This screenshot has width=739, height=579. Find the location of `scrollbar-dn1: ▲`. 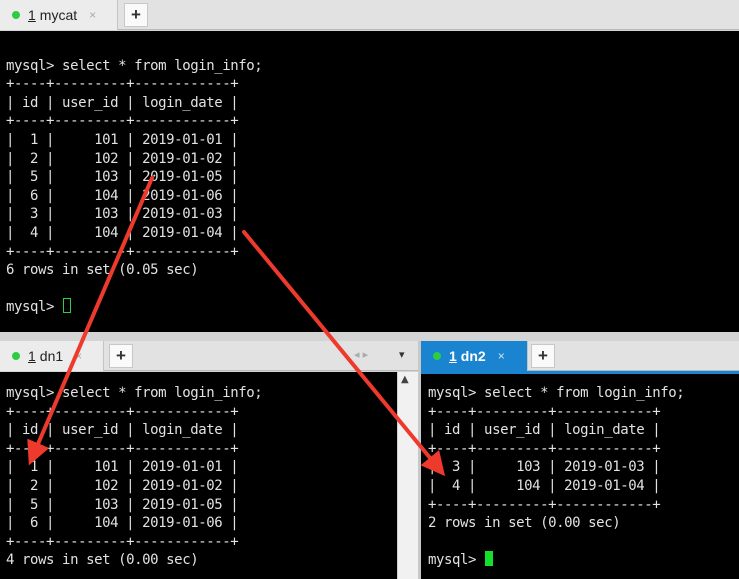

scrollbar-dn1: ▲ is located at coordinates (407, 475).